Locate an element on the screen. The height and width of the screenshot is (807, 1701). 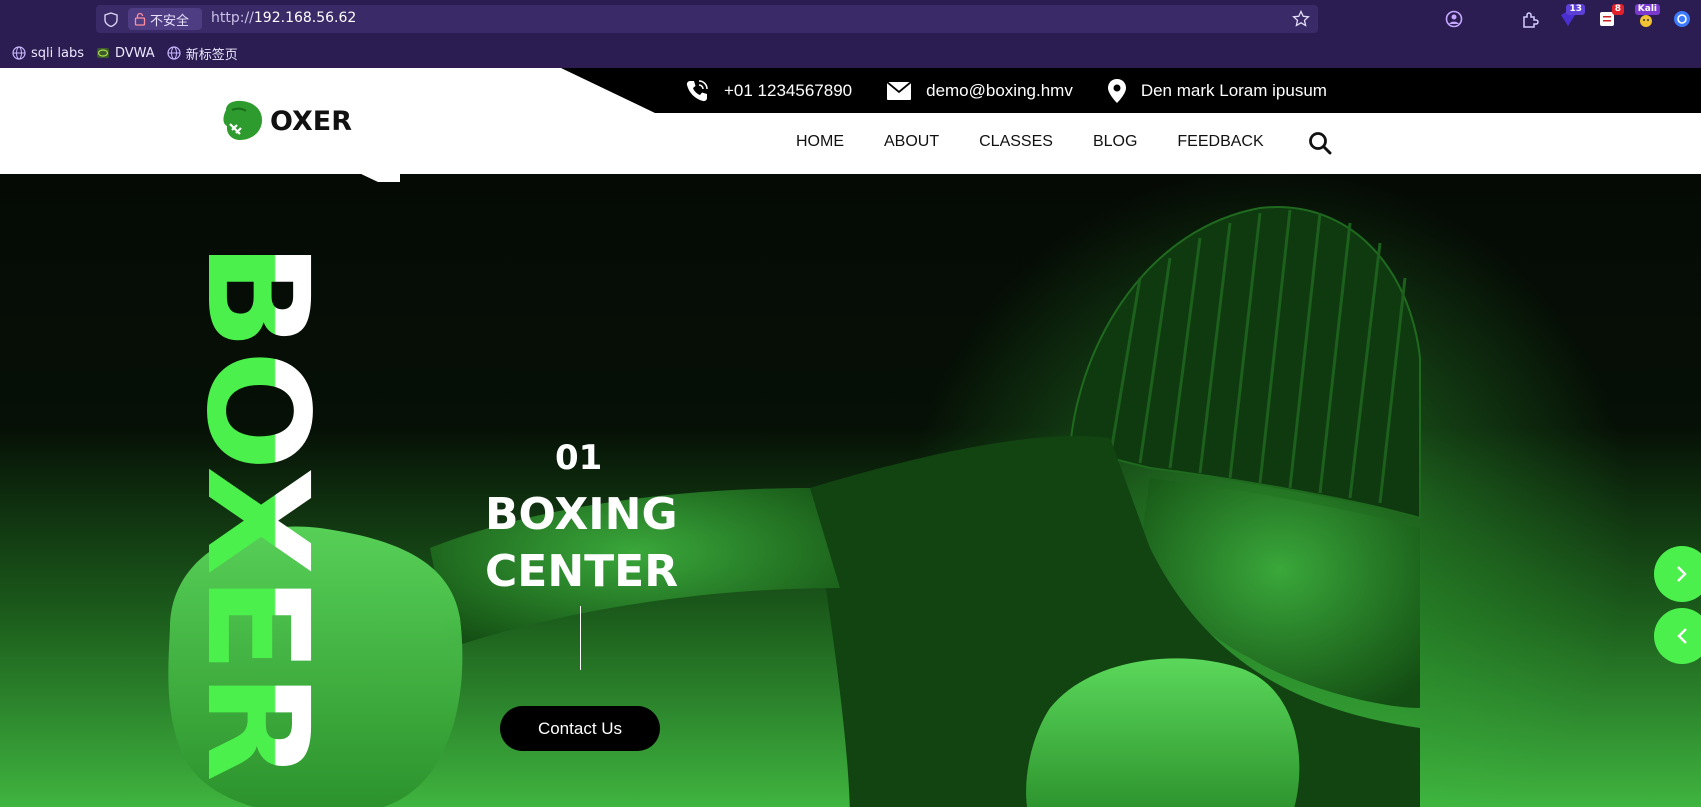
email-address: demo@boxing.hmv is located at coordinates (999, 90).